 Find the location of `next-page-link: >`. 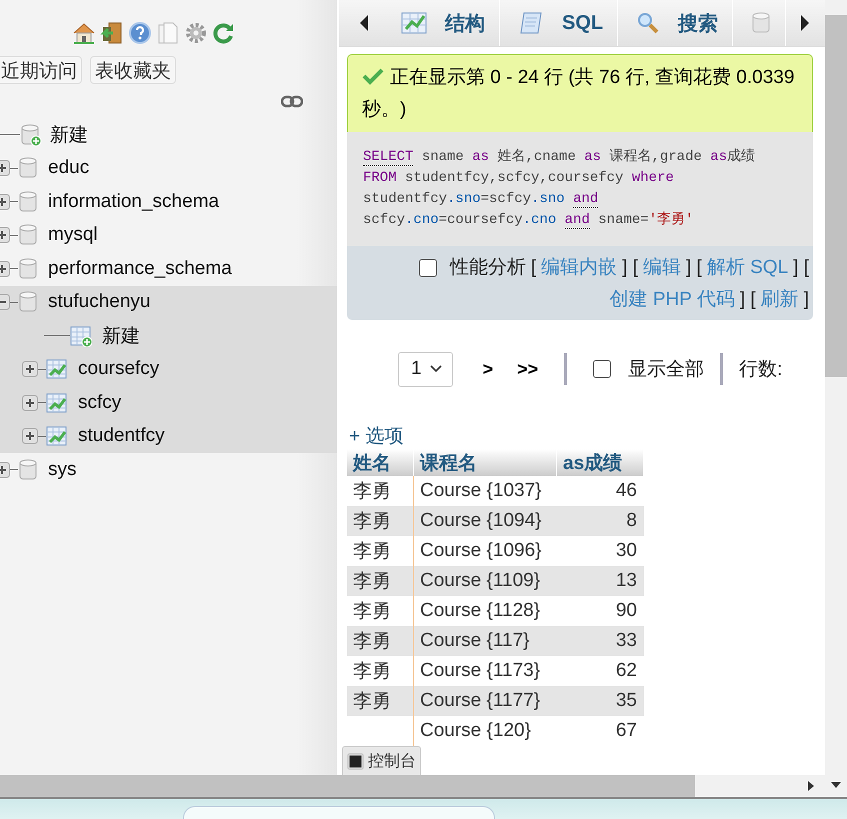

next-page-link: > is located at coordinates (488, 369).